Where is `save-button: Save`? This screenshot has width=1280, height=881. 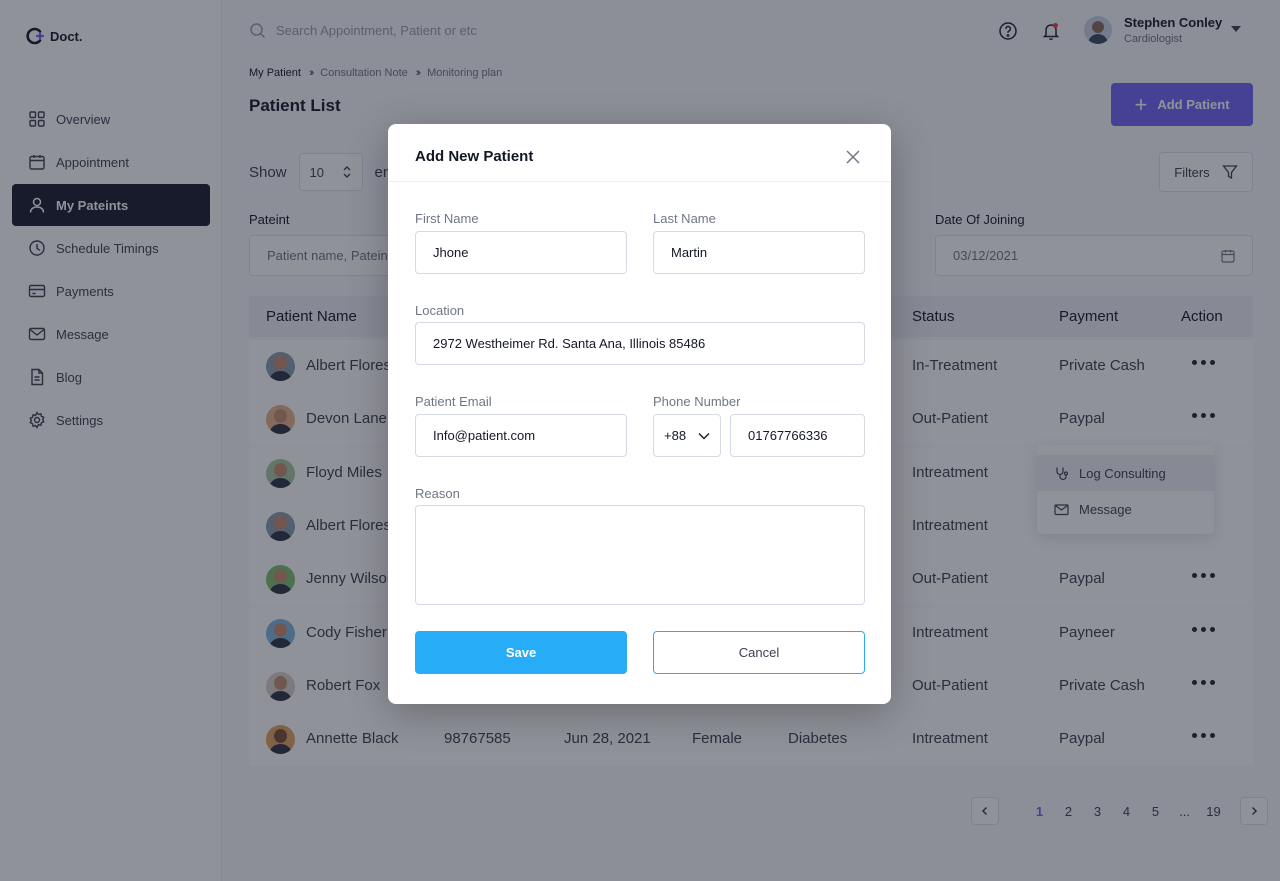 save-button: Save is located at coordinates (521, 652).